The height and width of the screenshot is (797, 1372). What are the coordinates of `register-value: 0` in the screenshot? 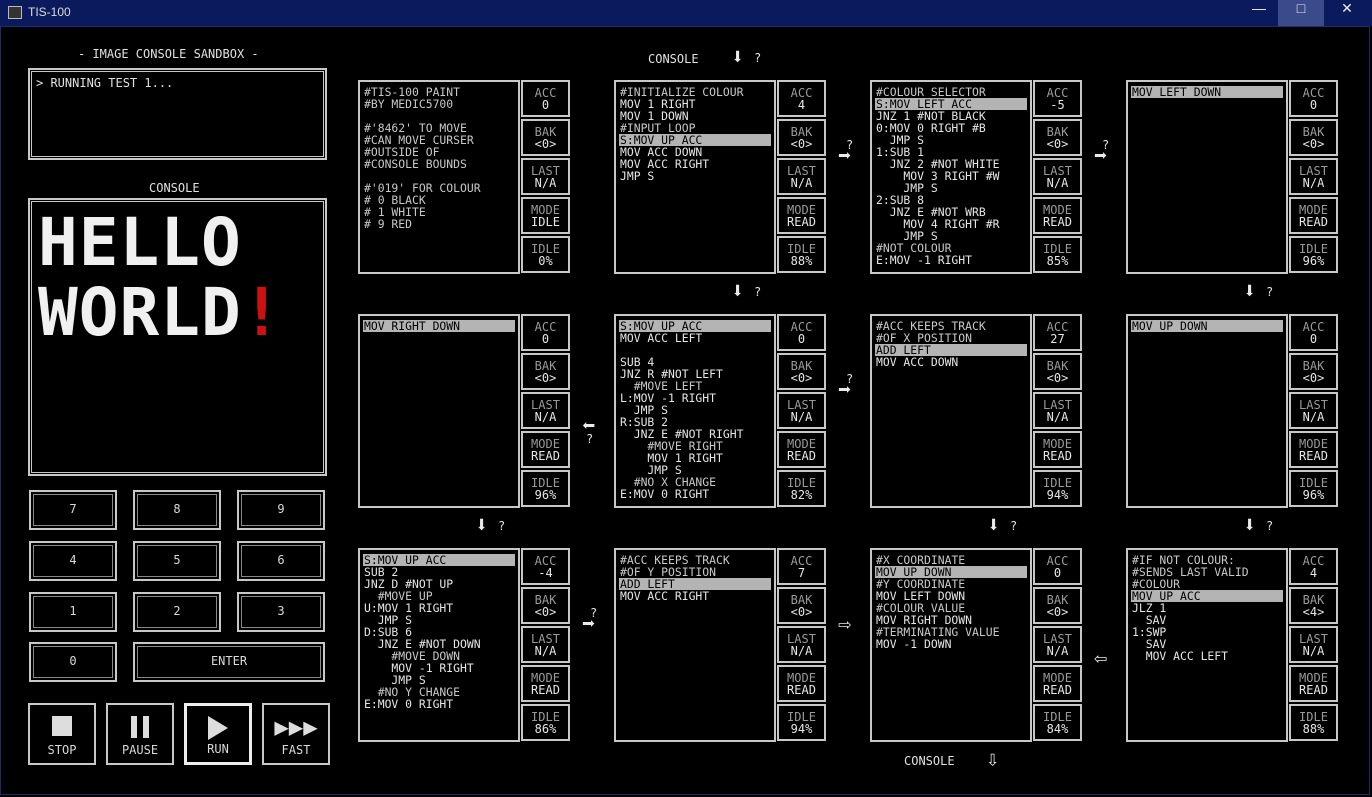 It's located at (1313, 339).